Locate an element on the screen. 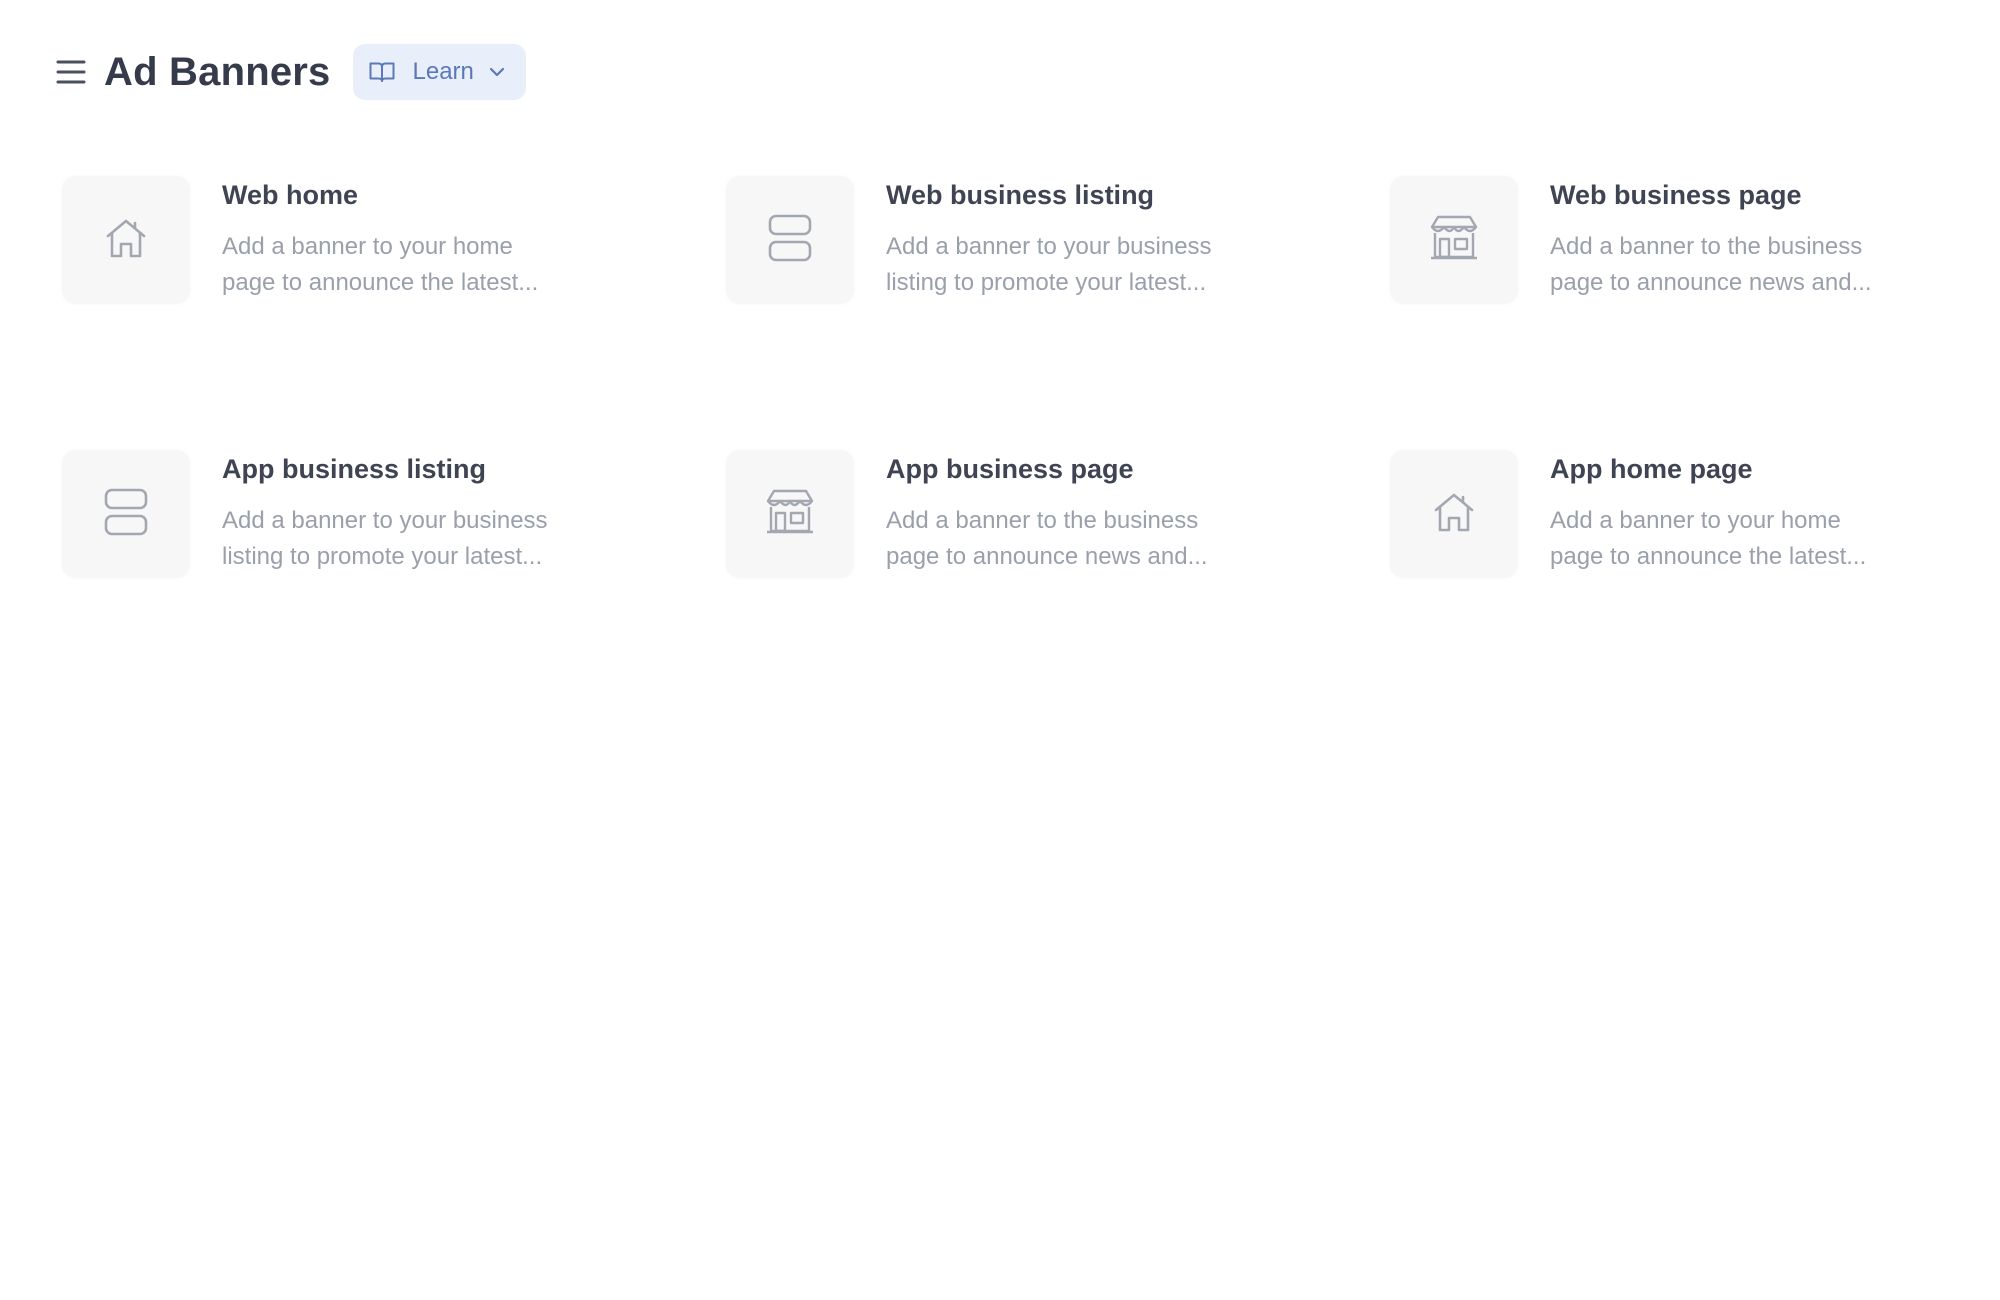 This screenshot has width=2000, height=1300. card-title: Web home is located at coordinates (290, 195).